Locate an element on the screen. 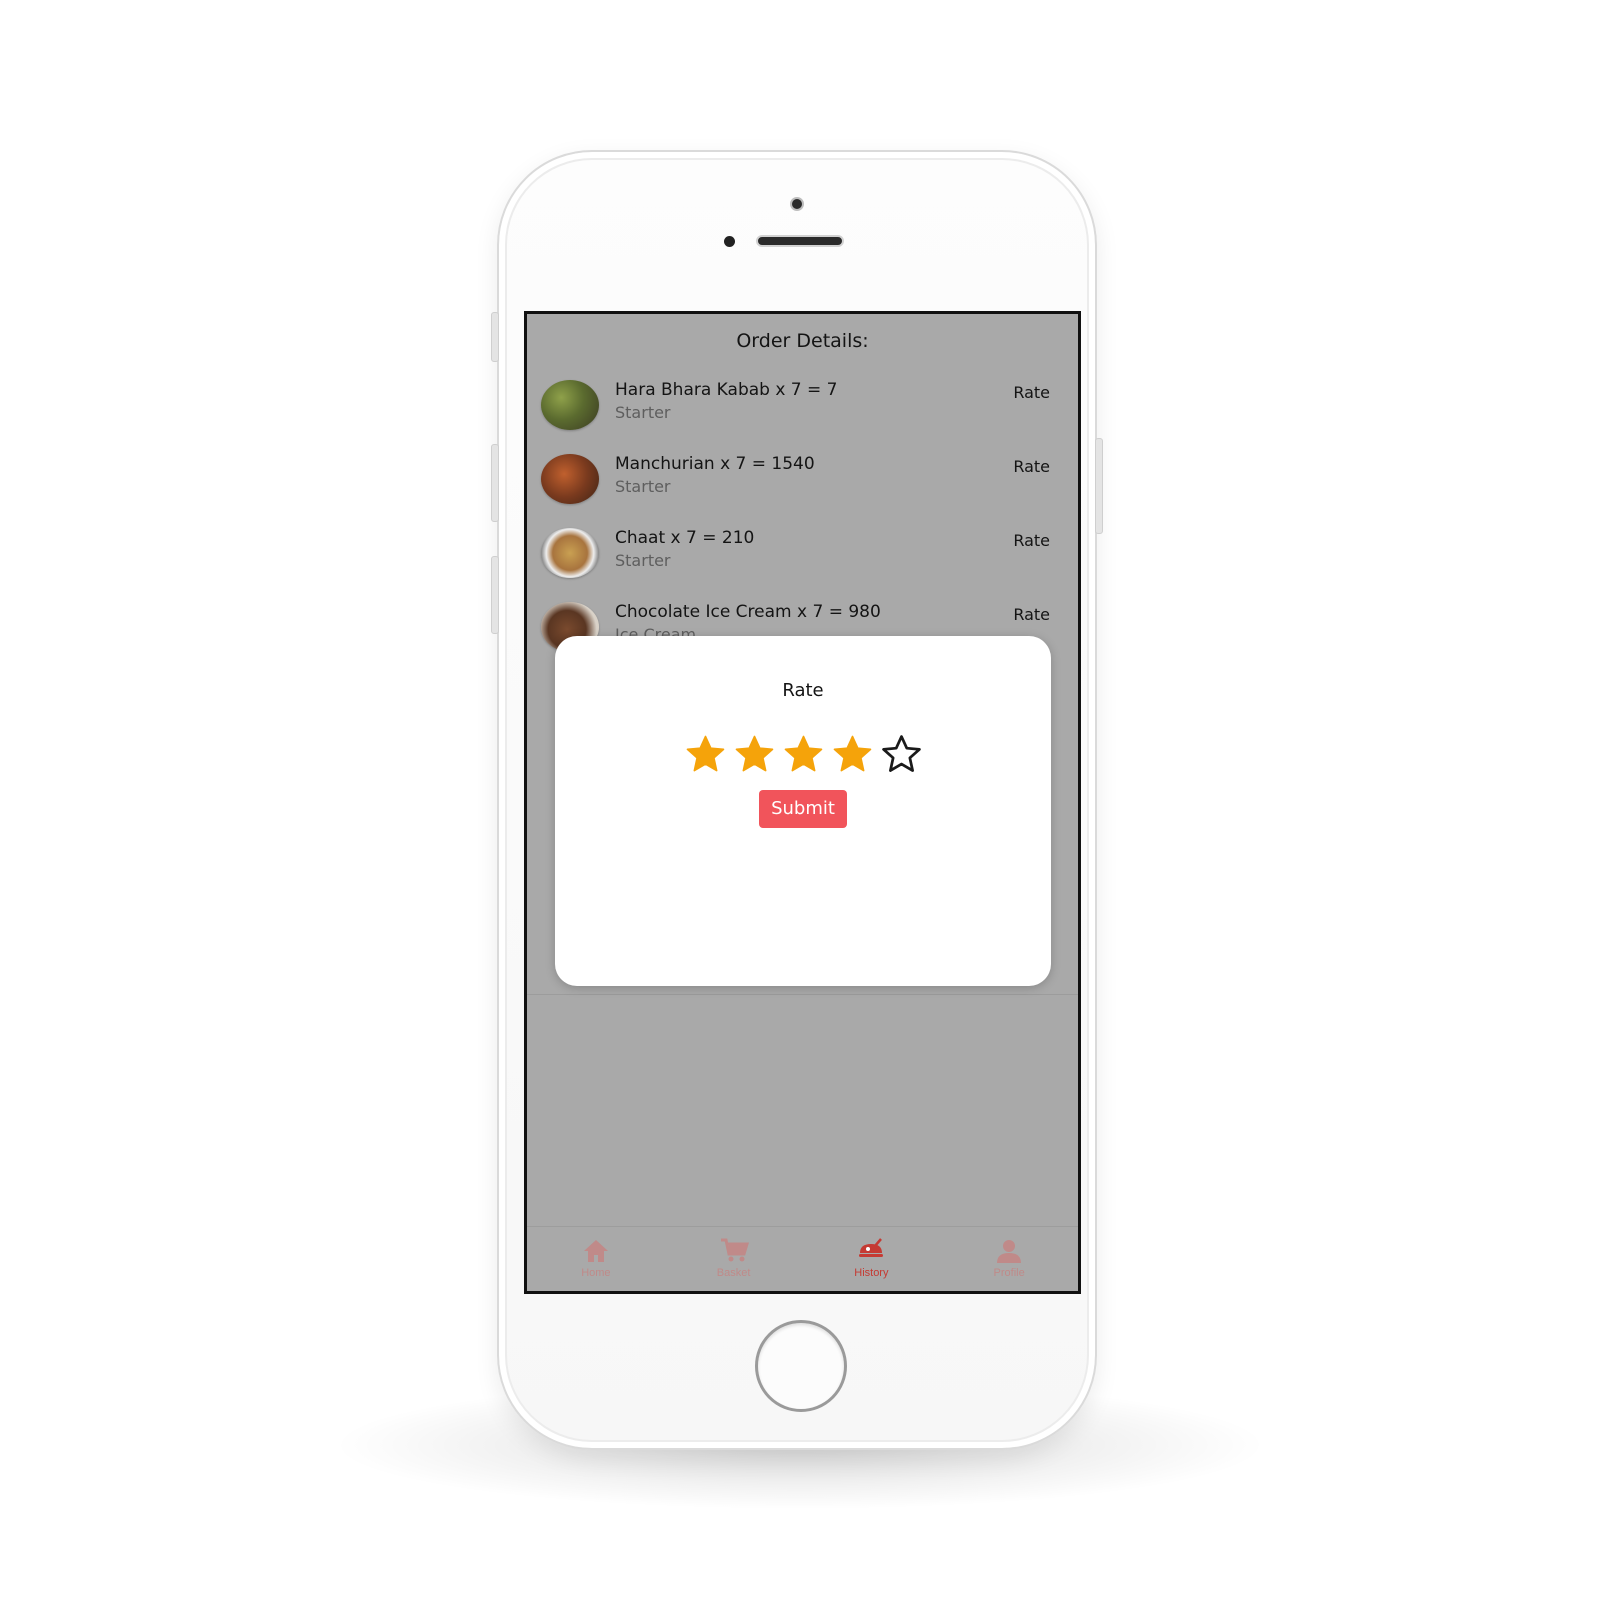  bottom-tab-bar: Home Basket History Profile is located at coordinates (802, 1258).